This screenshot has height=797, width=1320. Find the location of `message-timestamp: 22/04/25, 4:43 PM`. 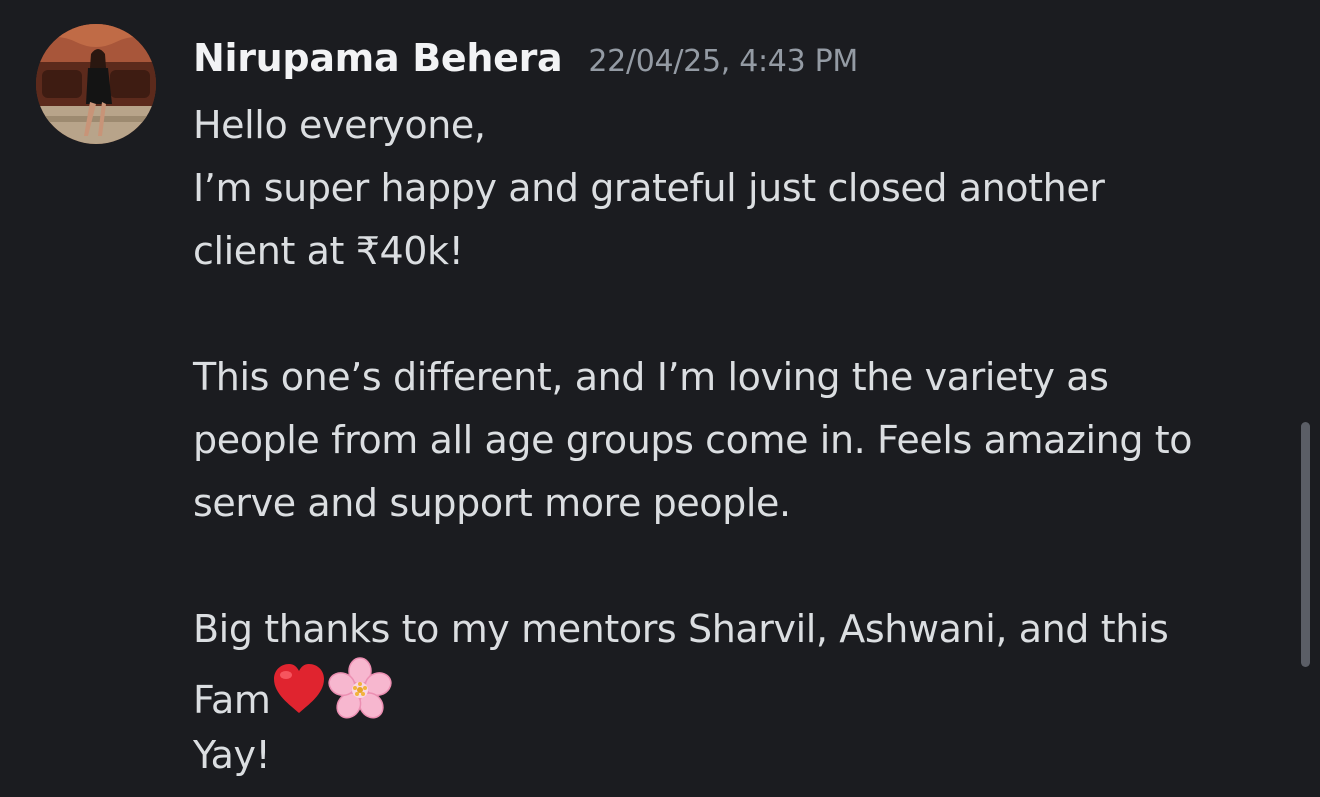

message-timestamp: 22/04/25, 4:43 PM is located at coordinates (723, 61).